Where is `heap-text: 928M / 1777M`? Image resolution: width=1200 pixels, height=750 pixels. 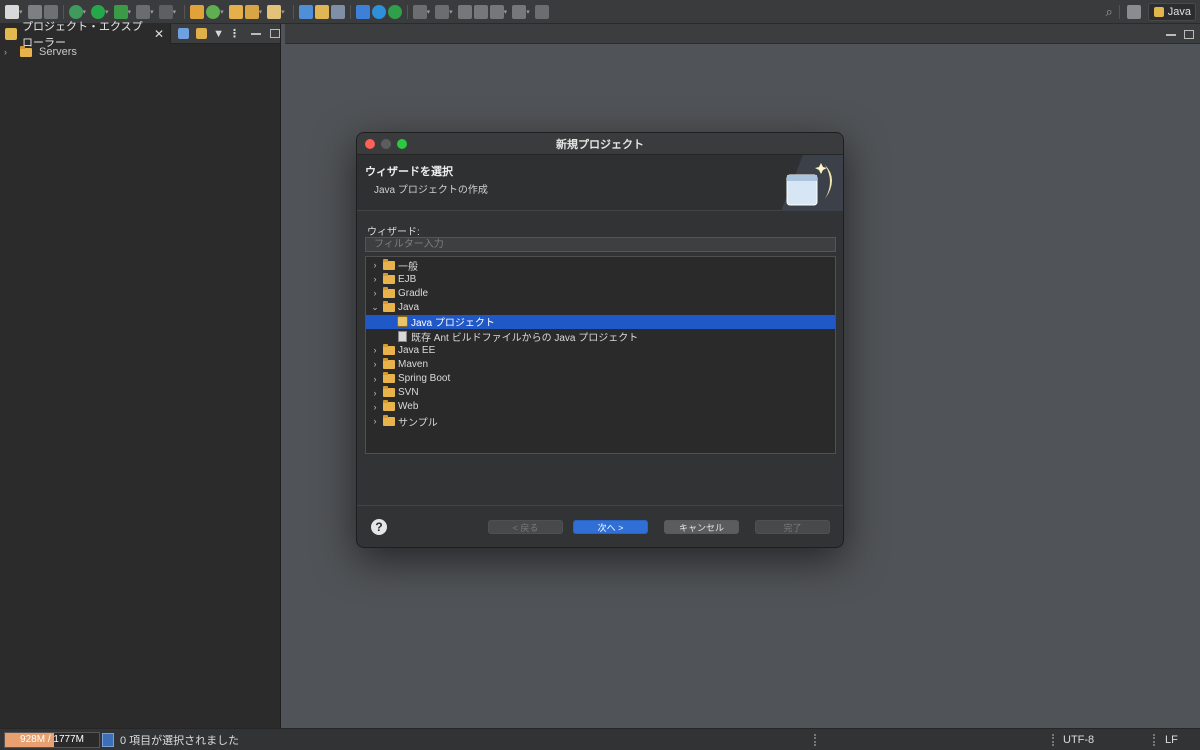
heap-text: 928M / 1777M is located at coordinates (52, 739).